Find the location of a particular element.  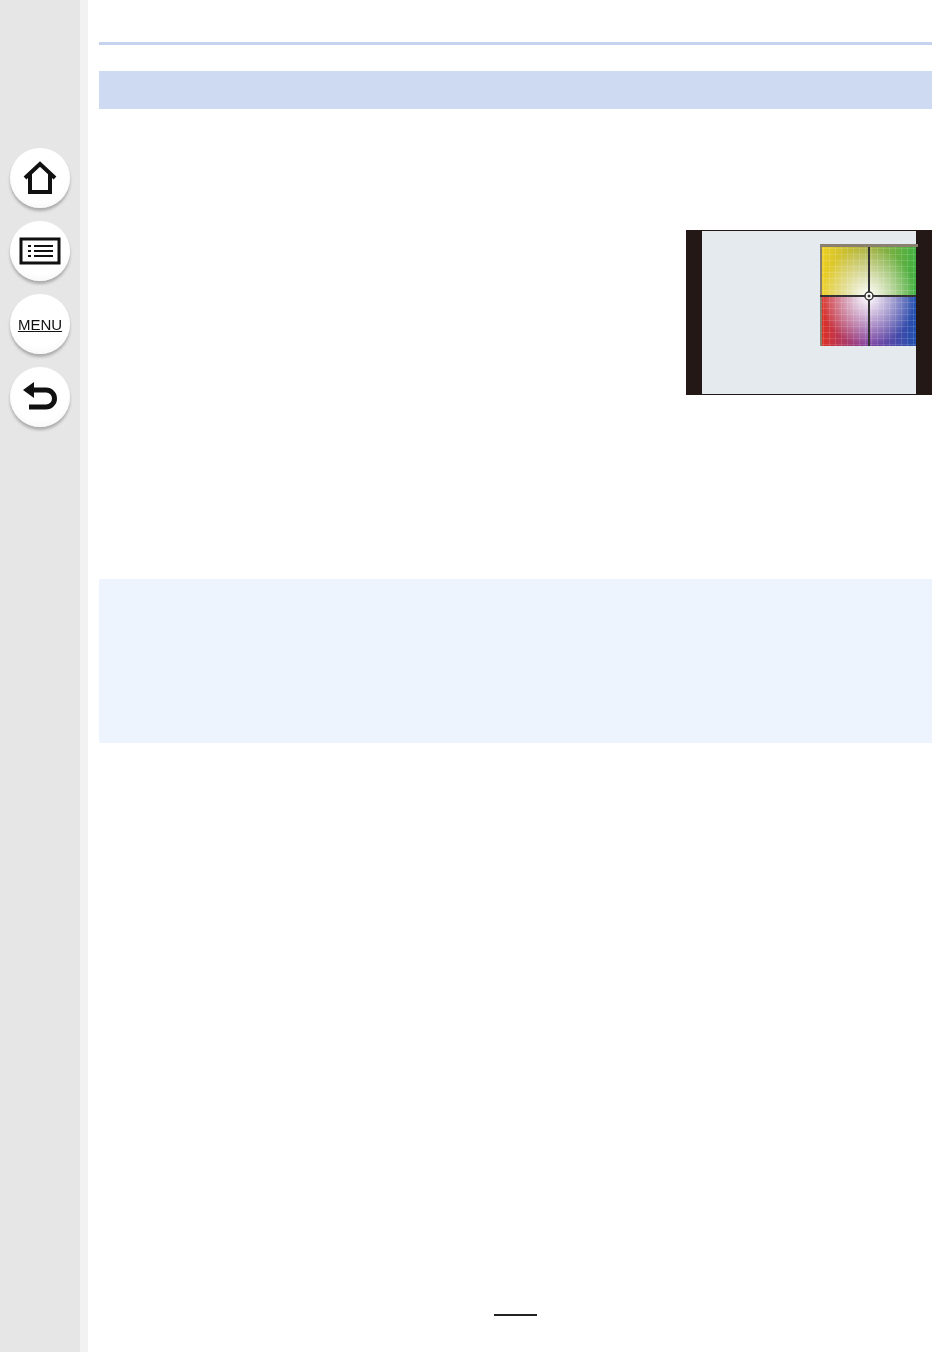

back-button is located at coordinates (40, 397).